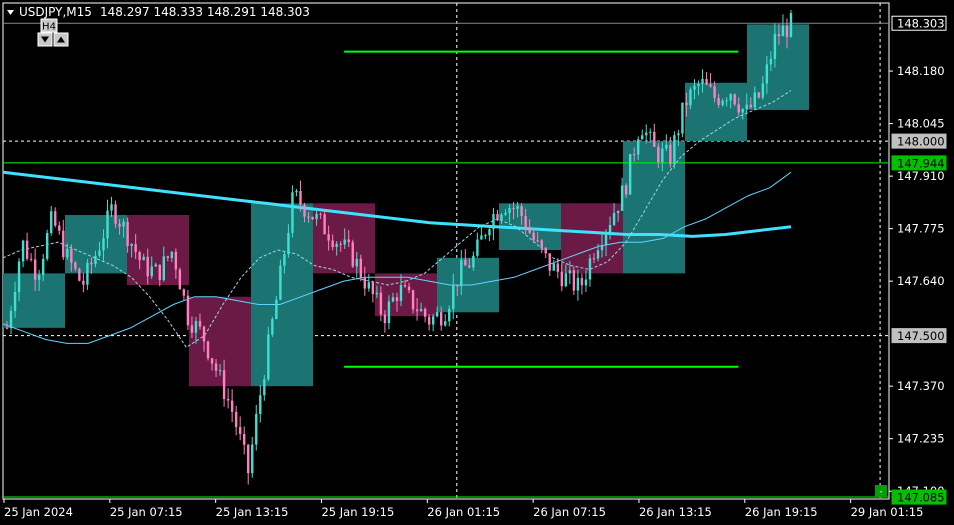  What do you see at coordinates (55, 12) in the screenshot?
I see `symbol-label: USDJPY,M15` at bounding box center [55, 12].